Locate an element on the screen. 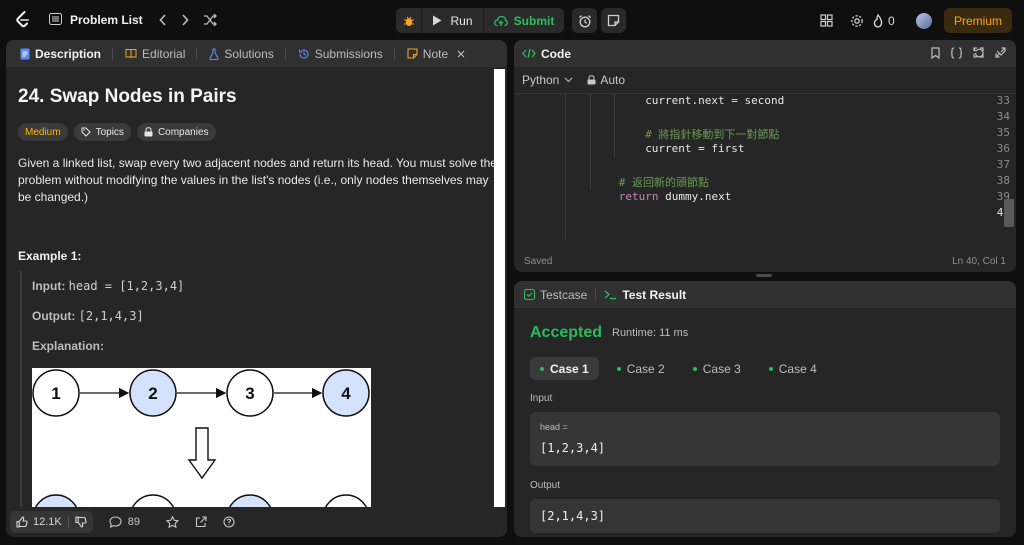 The width and height of the screenshot is (1024, 545). note-icon is located at coordinates (412, 53).